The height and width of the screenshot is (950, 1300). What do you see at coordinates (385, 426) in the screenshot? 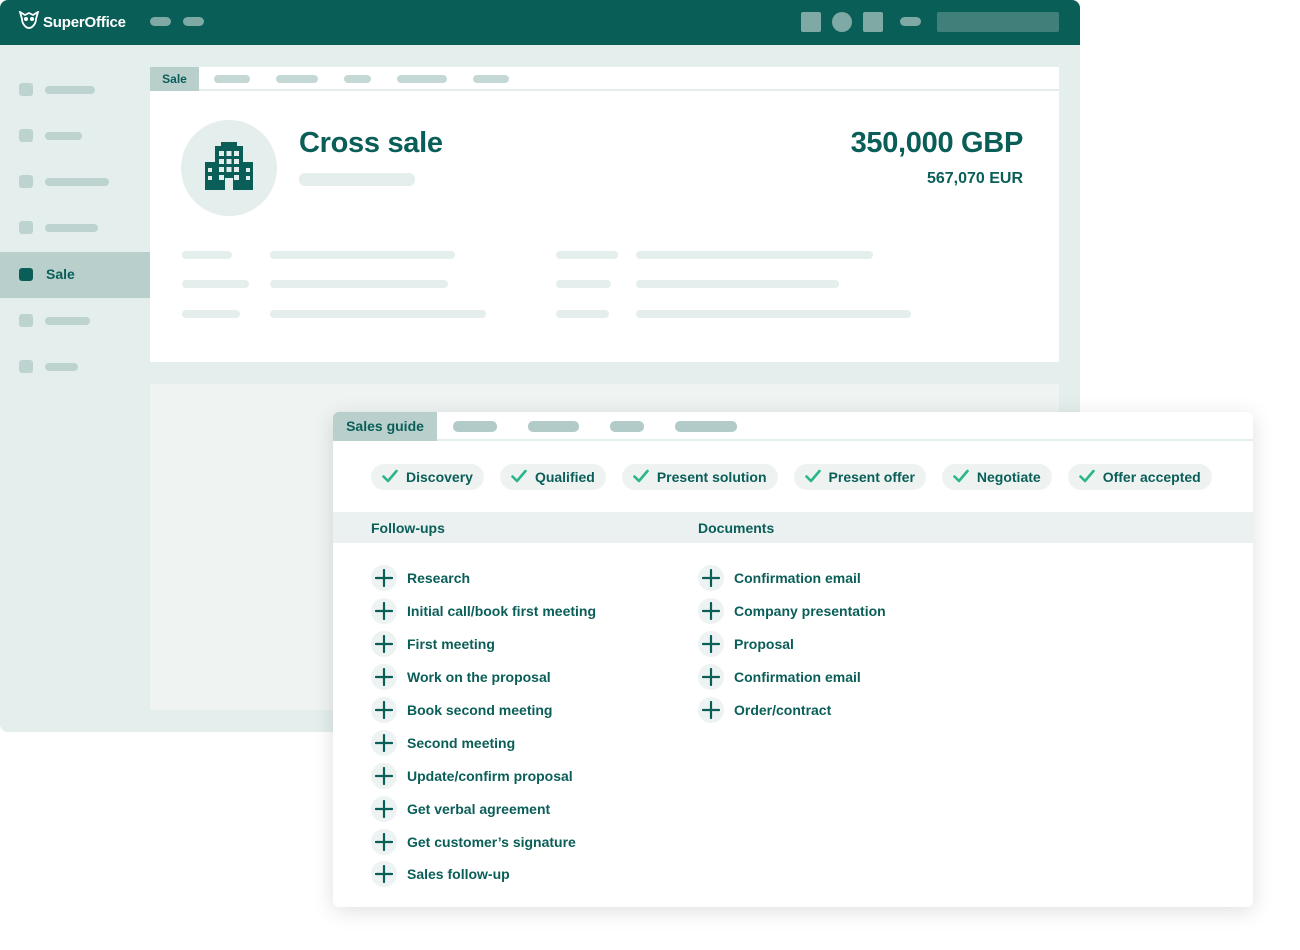
I see `tab-sales-guide: Sales guide` at bounding box center [385, 426].